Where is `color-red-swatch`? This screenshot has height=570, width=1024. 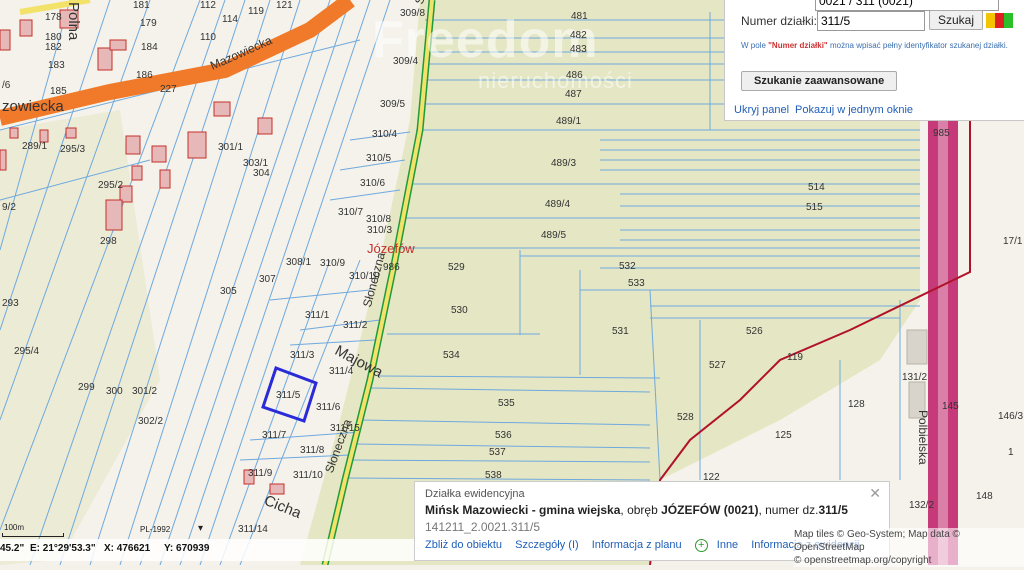 color-red-swatch is located at coordinates (999, 20).